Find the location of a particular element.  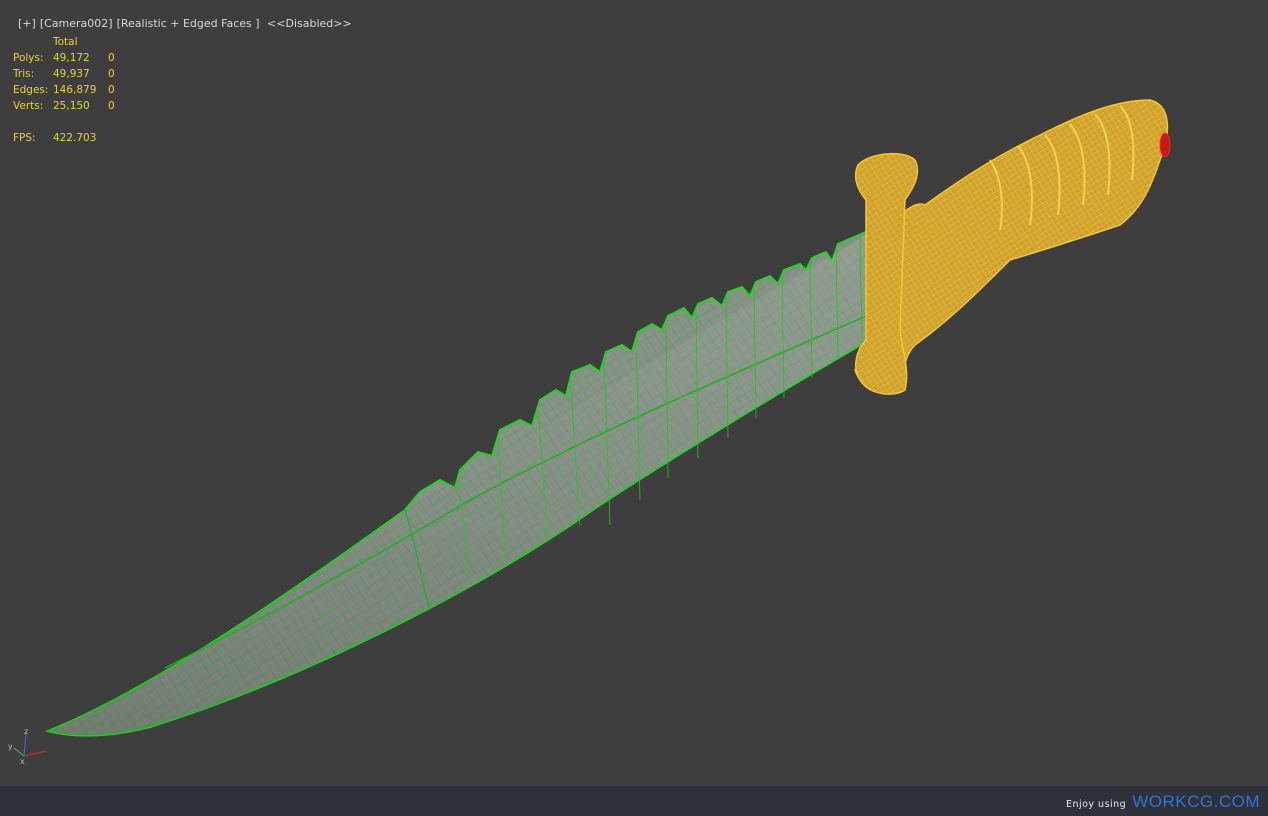

stats-row-polys: Polys: 49,172 0 is located at coordinates (64, 58).